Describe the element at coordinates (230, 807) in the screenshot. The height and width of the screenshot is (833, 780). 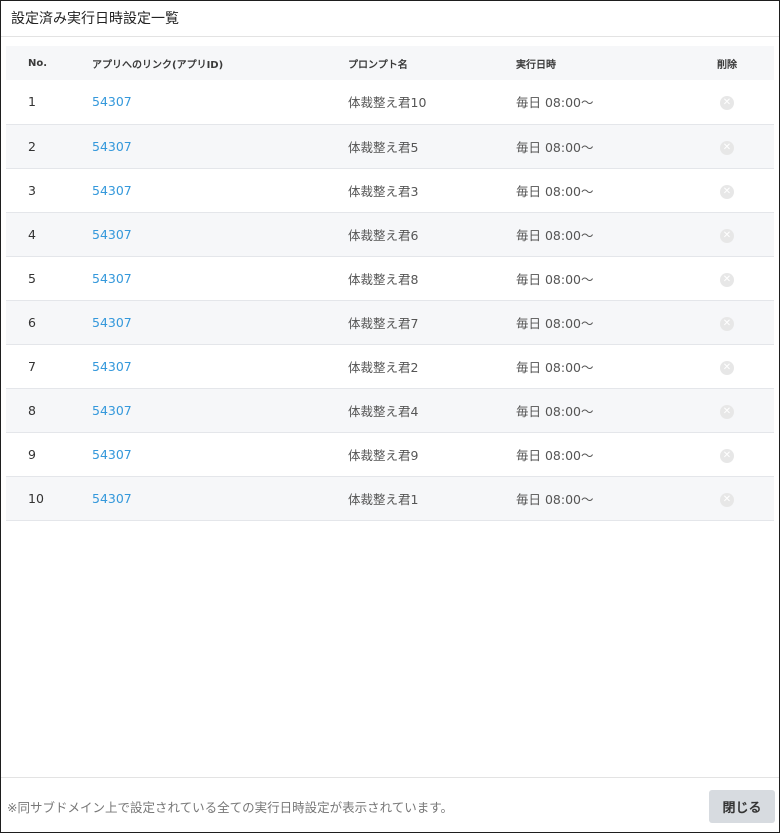
I see `footer-note: ※同サブドメイン上で設定されている全ての実行日時設定が表示されています。` at that location.